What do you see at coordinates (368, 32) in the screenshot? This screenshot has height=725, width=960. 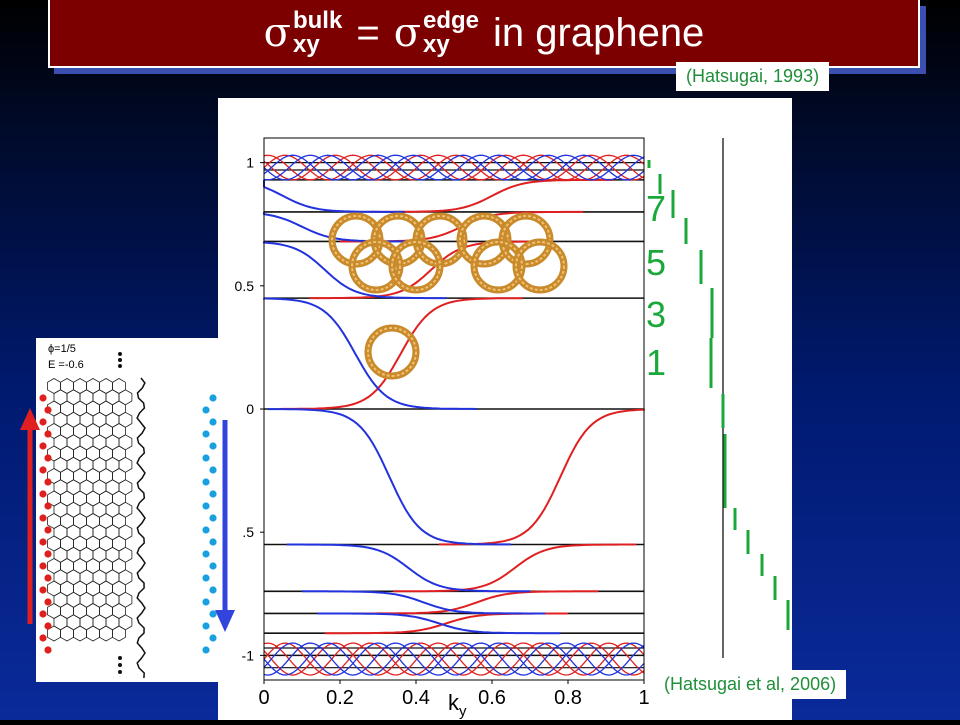 I see `title-equals: =` at bounding box center [368, 32].